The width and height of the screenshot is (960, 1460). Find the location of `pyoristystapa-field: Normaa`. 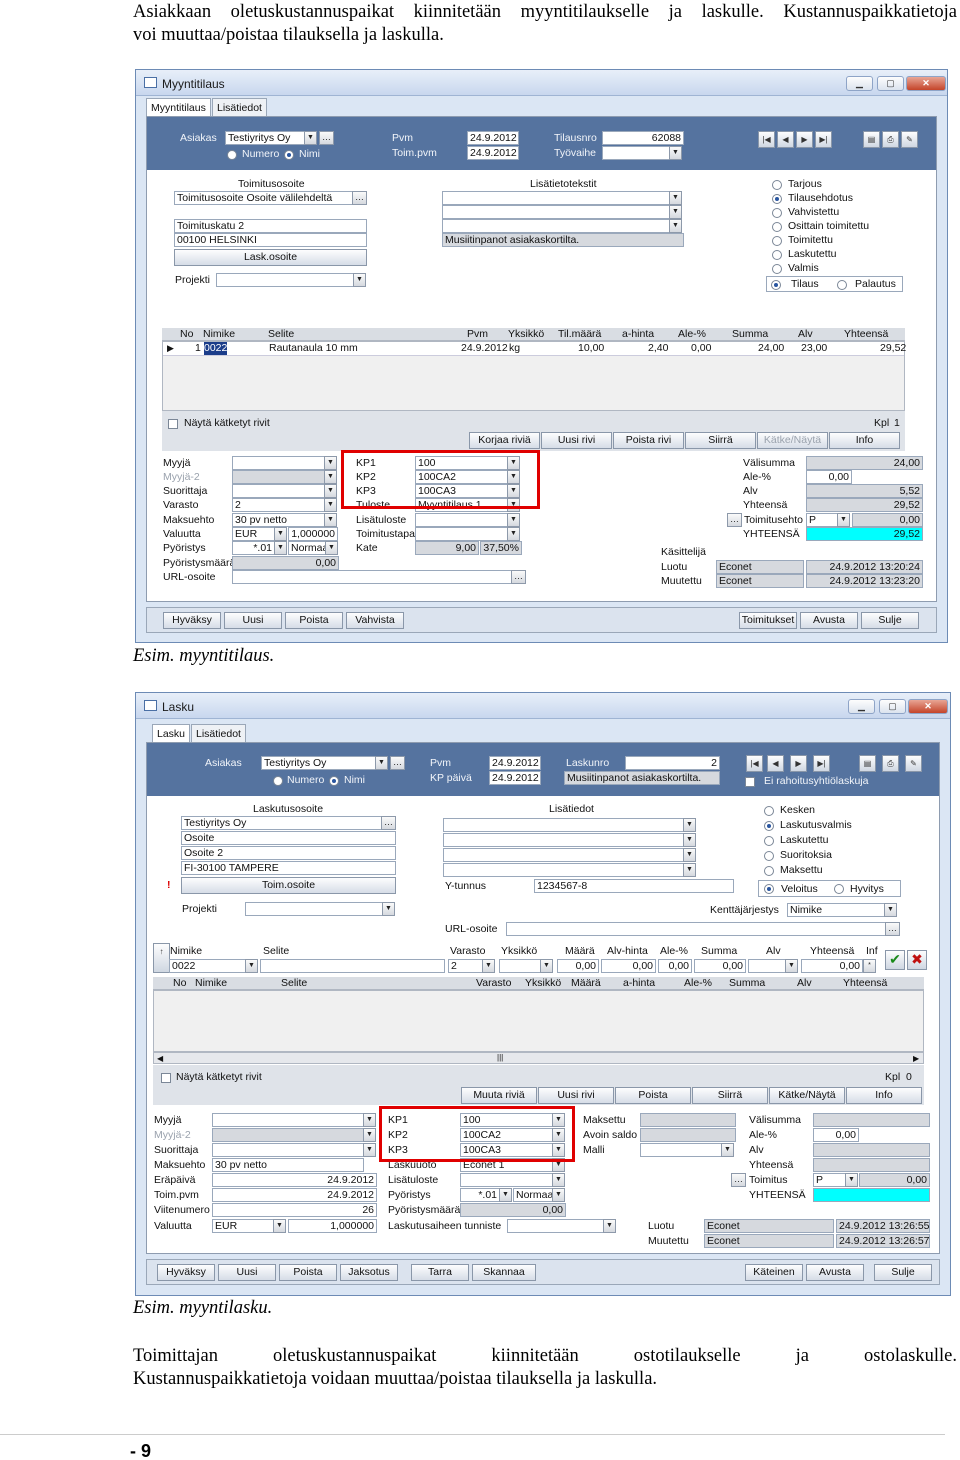

pyoristystapa-field: Normaa is located at coordinates (533, 1195).